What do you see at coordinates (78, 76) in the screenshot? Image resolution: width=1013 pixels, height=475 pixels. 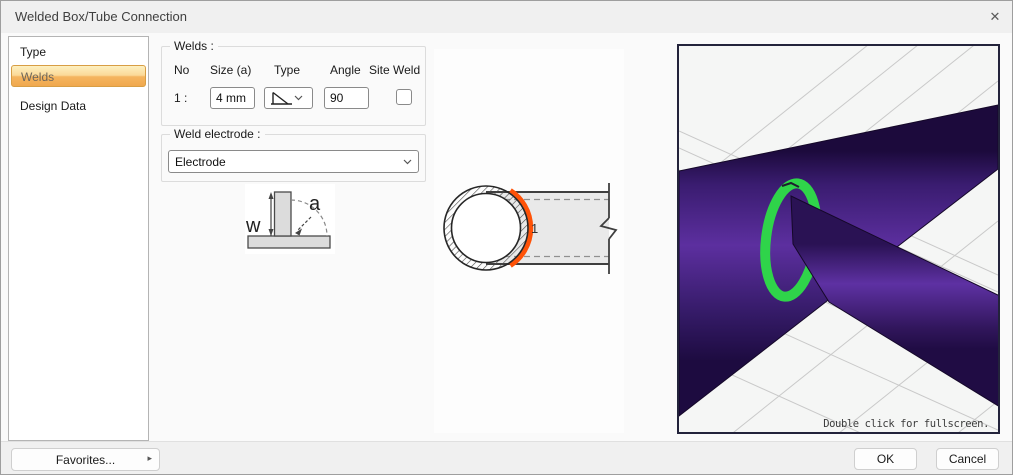 I see `sidebar-item-welds: Welds` at bounding box center [78, 76].